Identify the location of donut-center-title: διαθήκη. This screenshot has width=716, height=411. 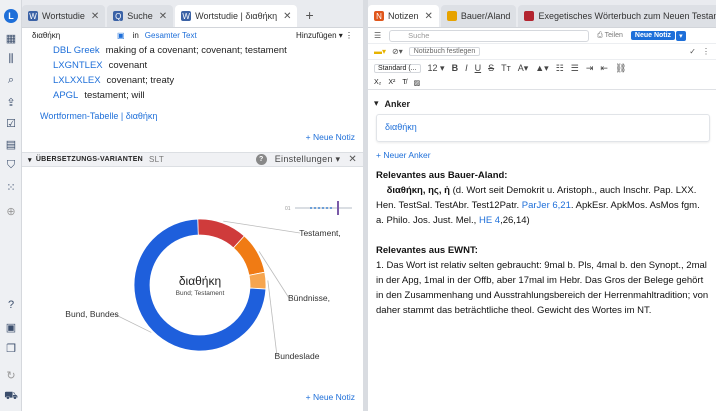
(200, 281).